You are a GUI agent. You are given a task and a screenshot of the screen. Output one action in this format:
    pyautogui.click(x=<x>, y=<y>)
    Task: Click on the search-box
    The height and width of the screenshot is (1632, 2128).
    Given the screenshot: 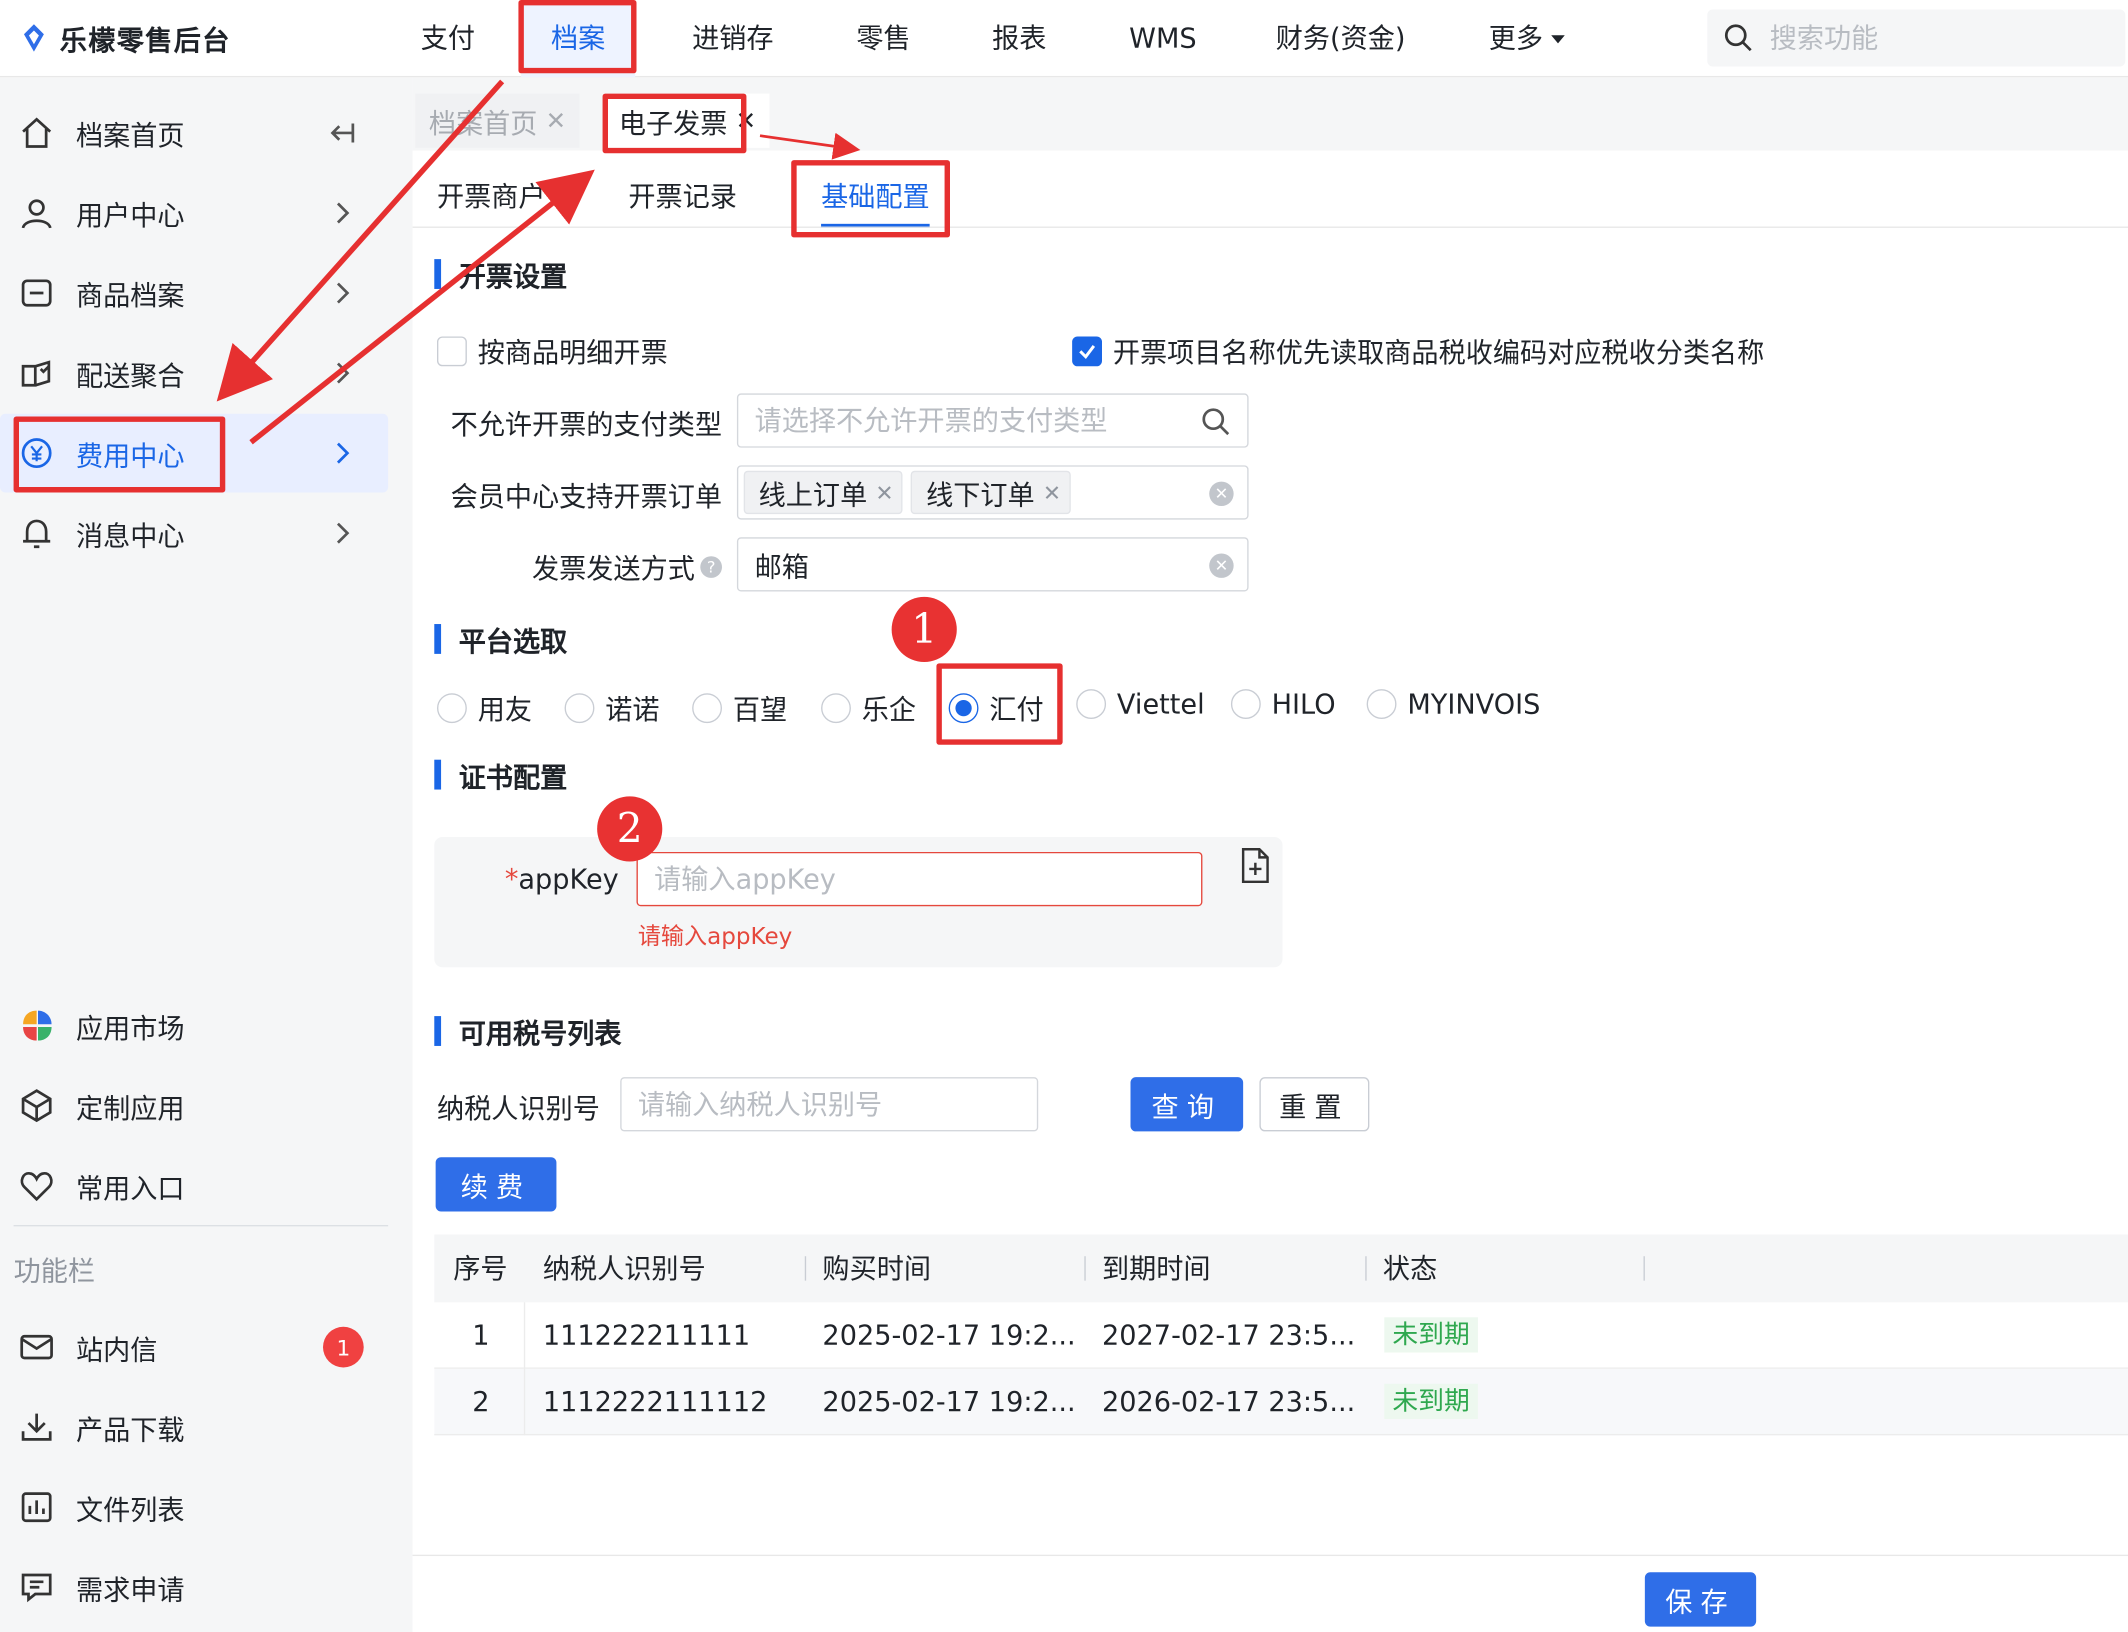 What is the action you would take?
    pyautogui.click(x=1916, y=38)
    